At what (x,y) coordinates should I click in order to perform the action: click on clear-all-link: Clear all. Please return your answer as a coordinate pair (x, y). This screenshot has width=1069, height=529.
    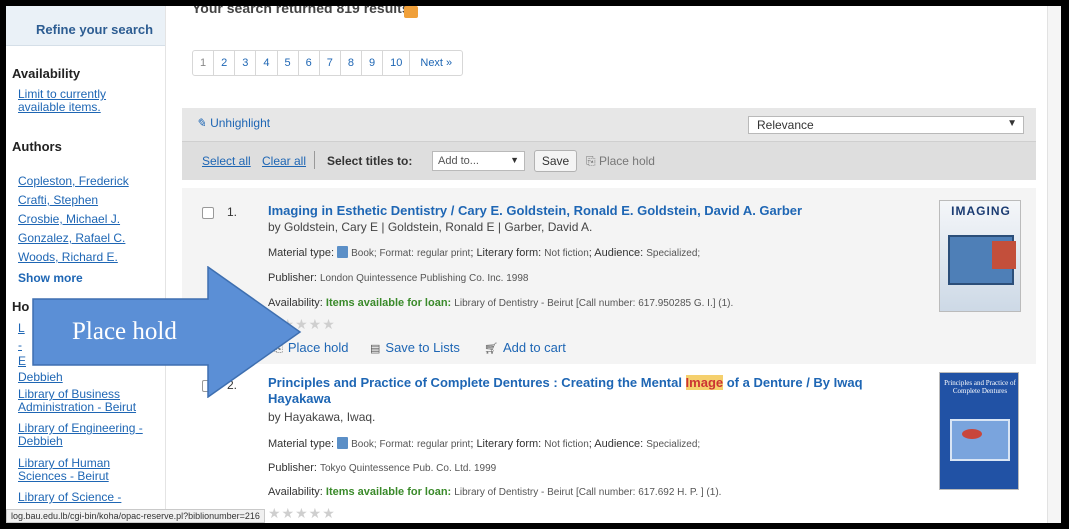
    Looking at the image, I should click on (284, 161).